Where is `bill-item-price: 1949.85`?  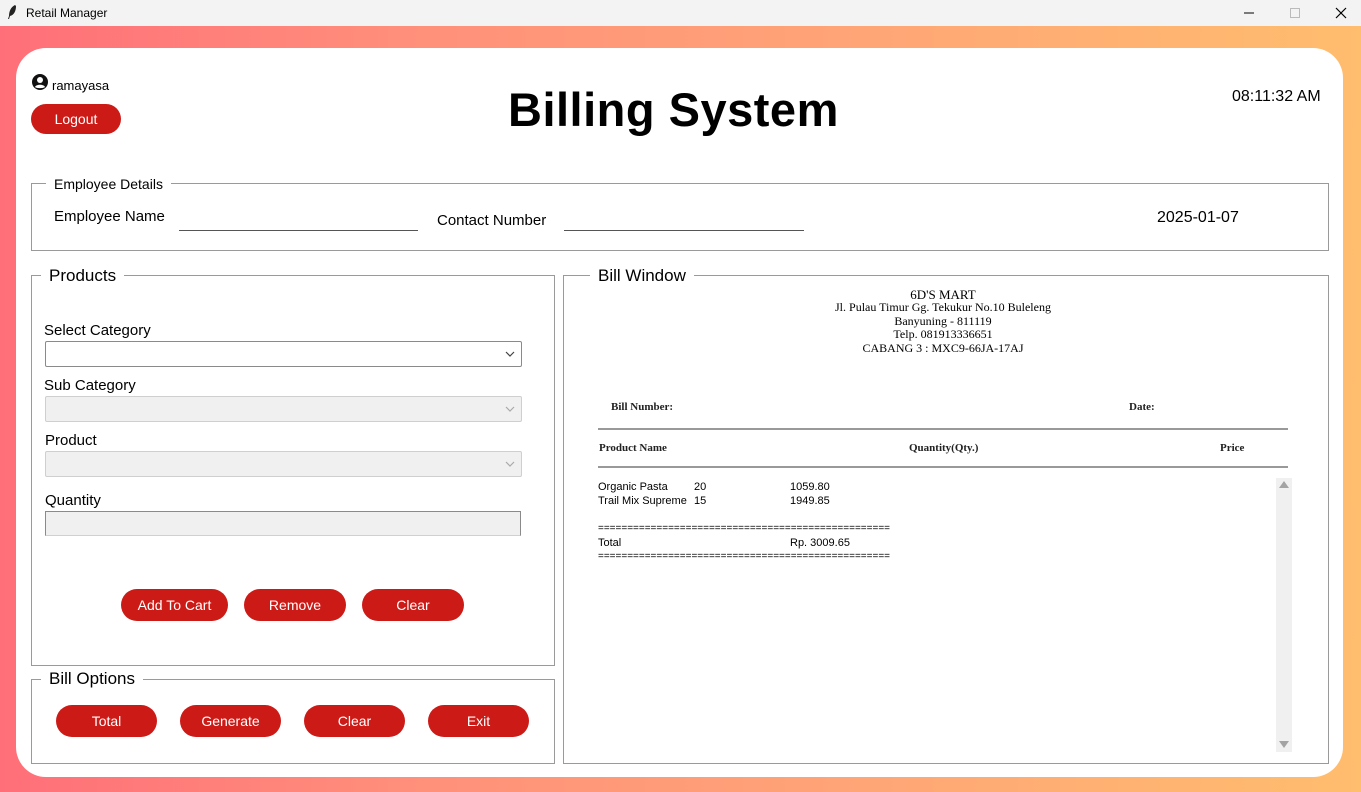 bill-item-price: 1949.85 is located at coordinates (810, 501).